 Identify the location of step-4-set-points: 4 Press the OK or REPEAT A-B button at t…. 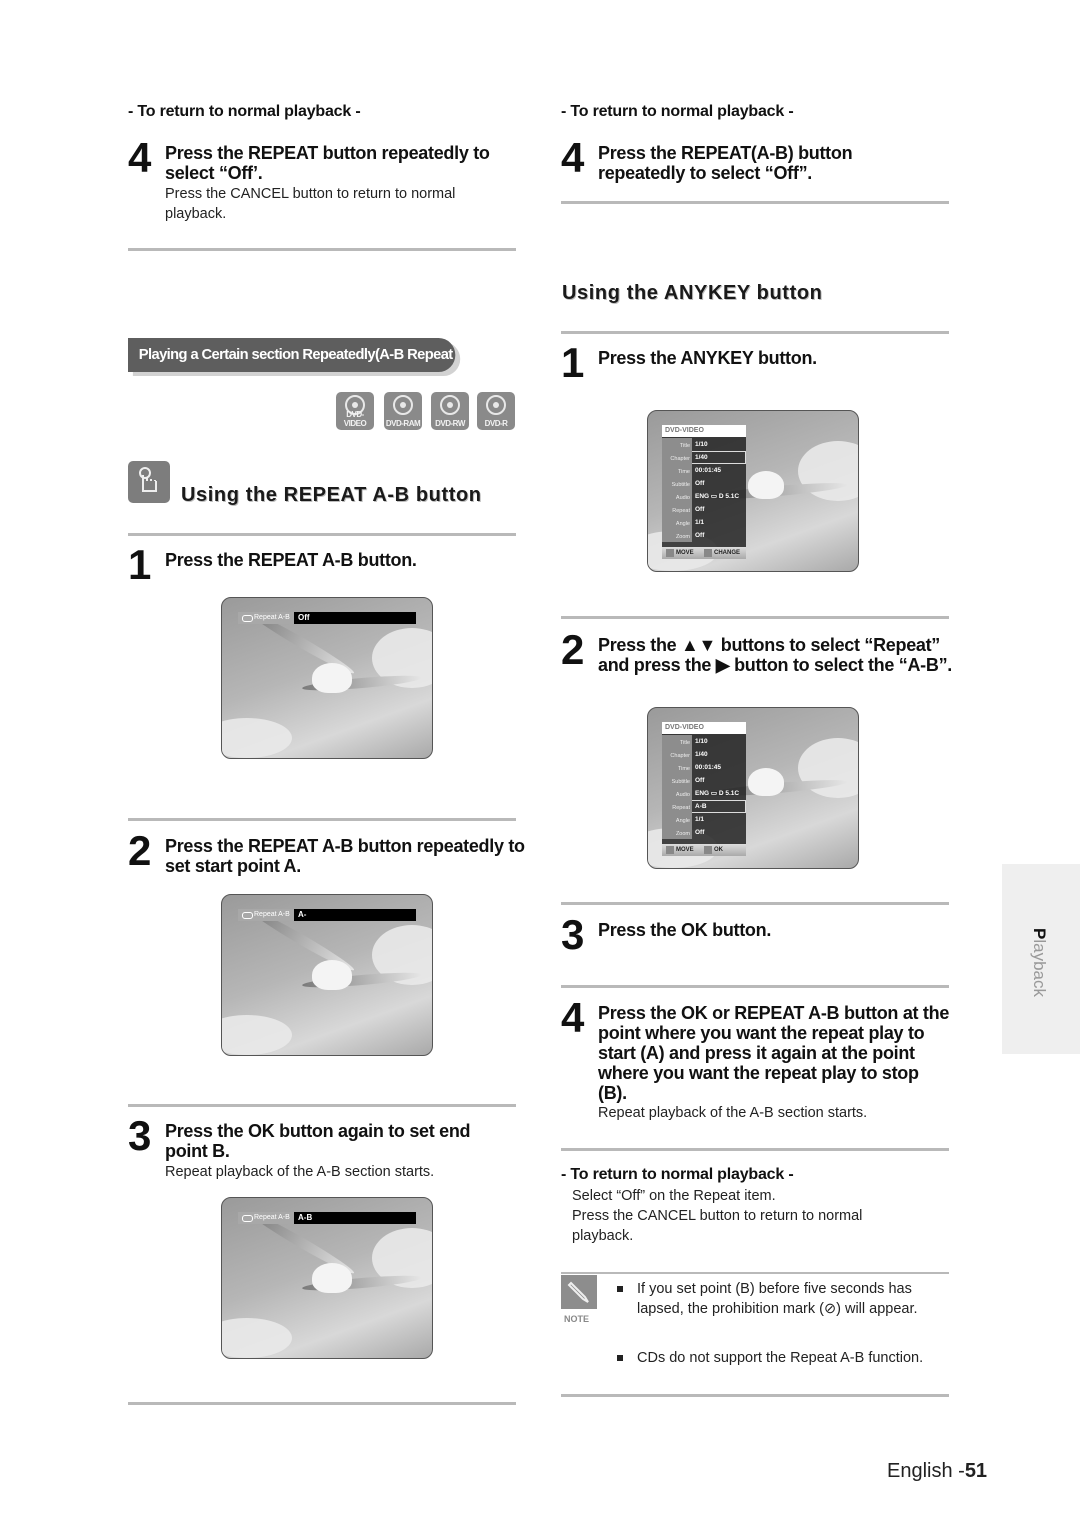
(755, 1065).